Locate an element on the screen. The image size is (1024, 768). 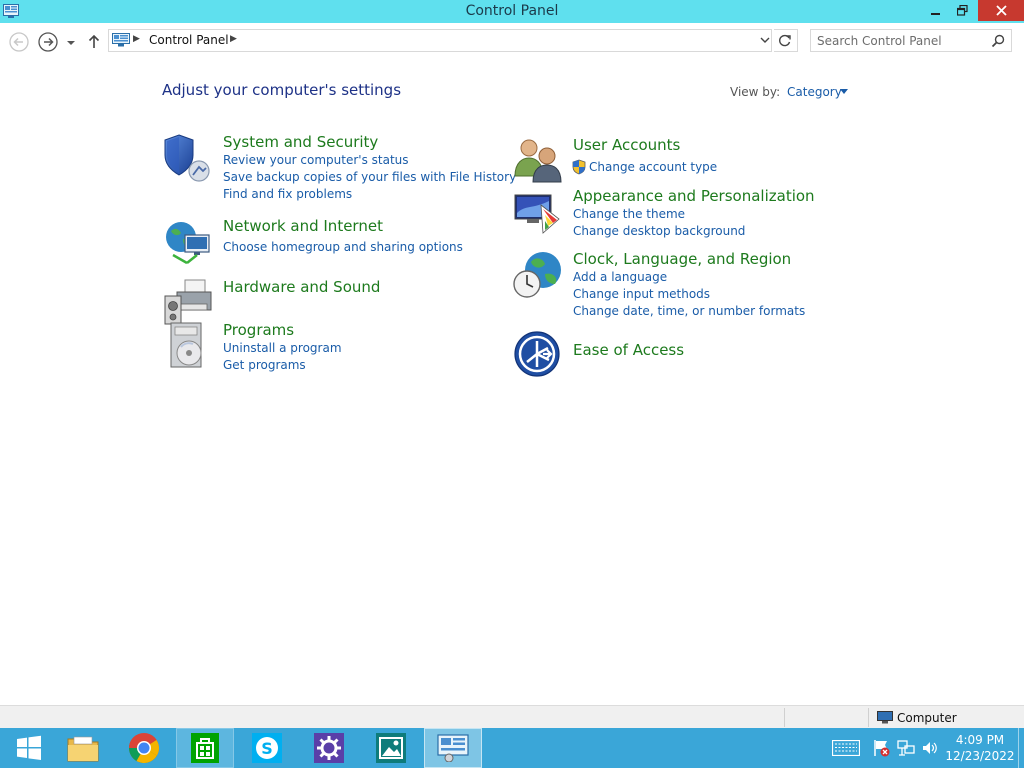
store-icon is located at coordinates (205, 748).